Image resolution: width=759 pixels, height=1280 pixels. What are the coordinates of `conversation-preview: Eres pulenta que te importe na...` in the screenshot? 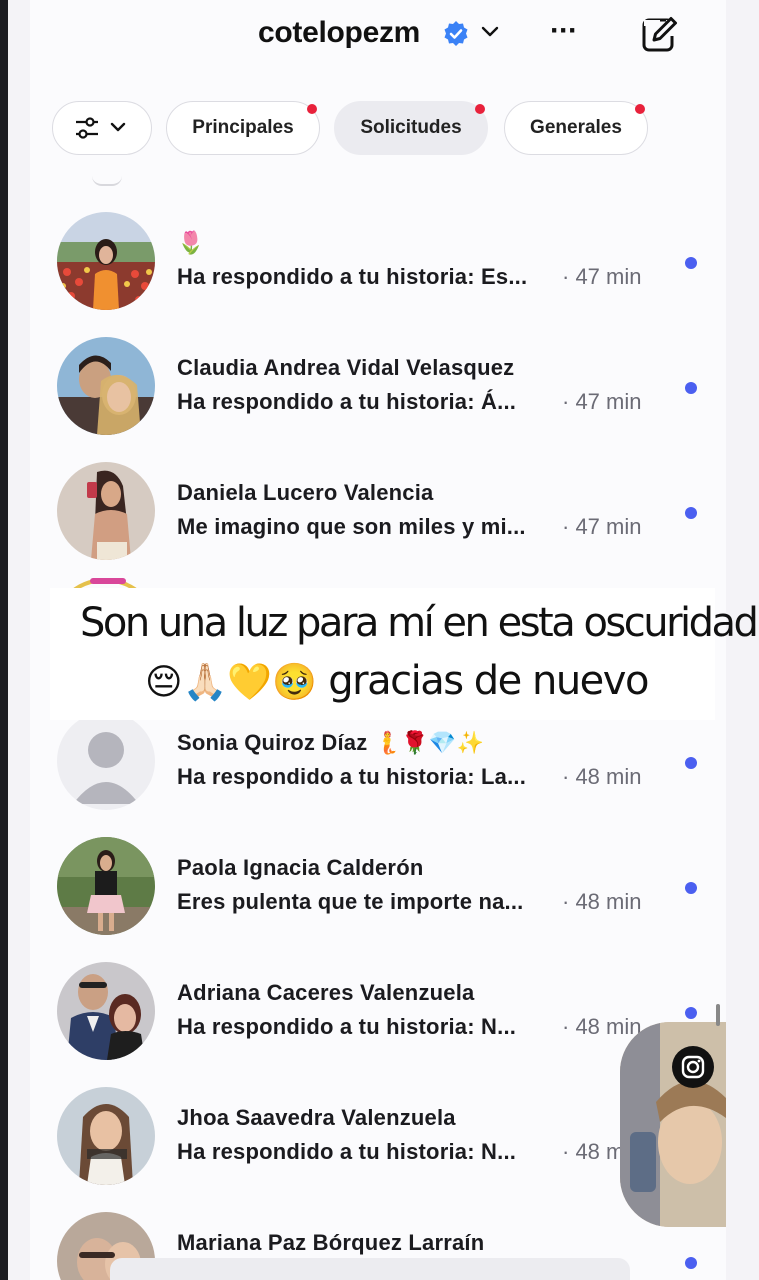 It's located at (350, 901).